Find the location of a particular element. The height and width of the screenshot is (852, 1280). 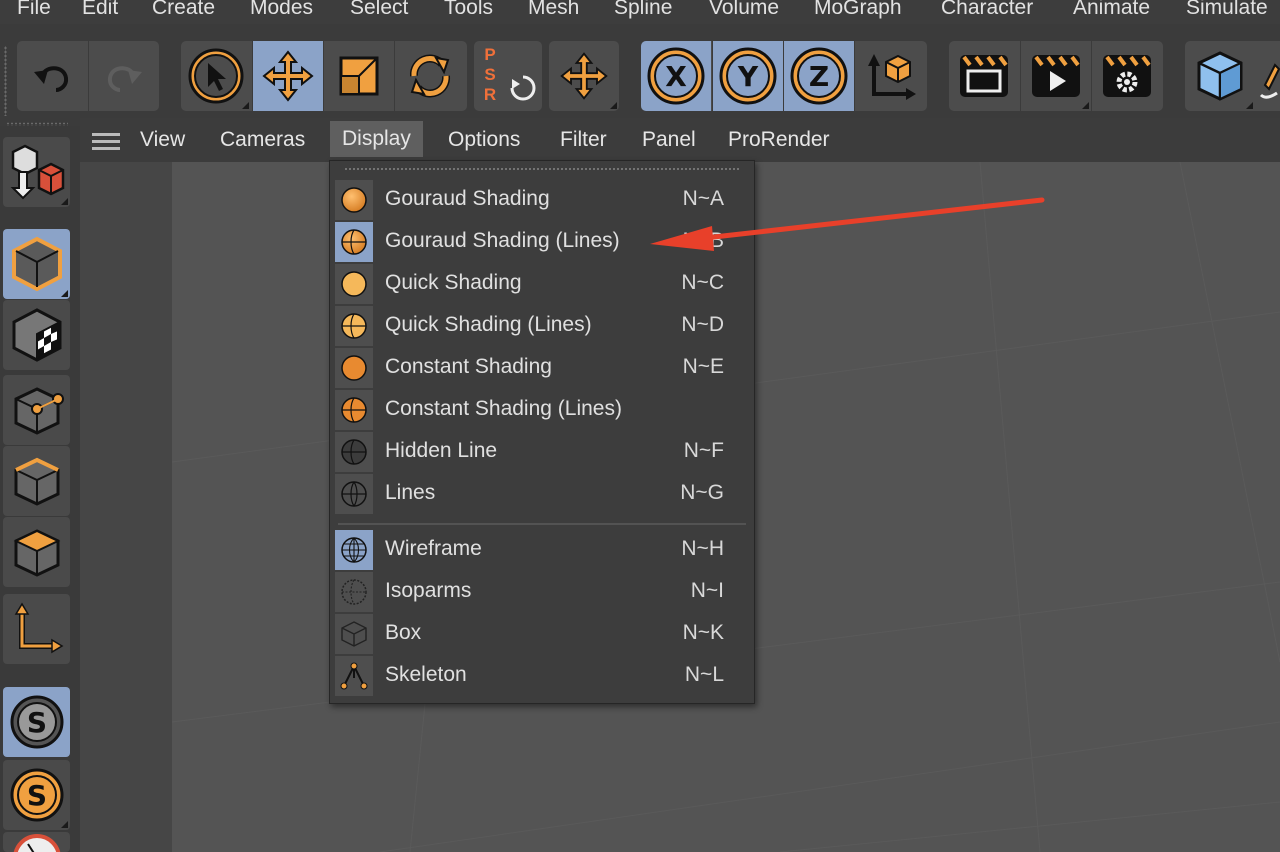

menu-item-quick-shading: Quick Shading N~C is located at coordinates (542, 284).